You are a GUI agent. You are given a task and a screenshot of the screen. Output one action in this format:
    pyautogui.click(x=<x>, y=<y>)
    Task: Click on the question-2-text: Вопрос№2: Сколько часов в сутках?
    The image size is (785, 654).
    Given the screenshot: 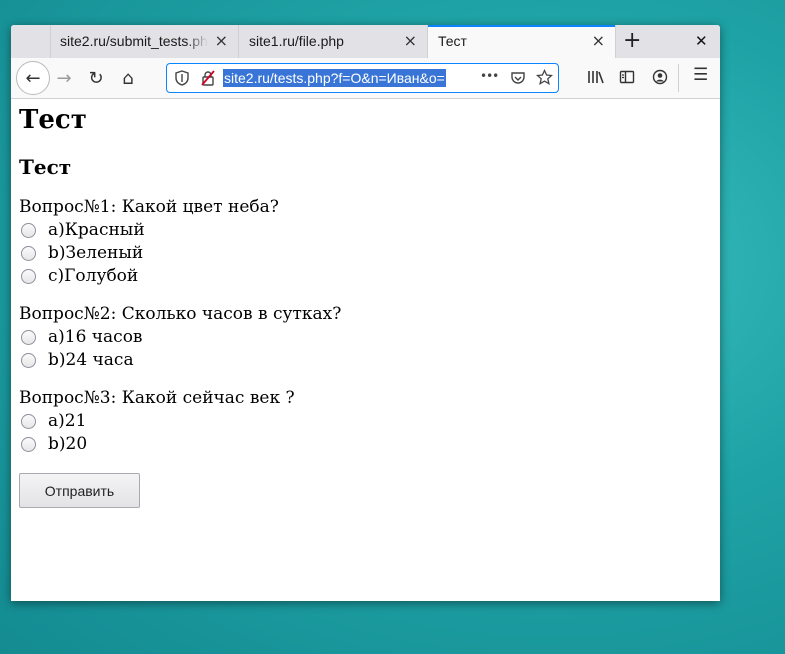 What is the action you would take?
    pyautogui.click(x=180, y=314)
    